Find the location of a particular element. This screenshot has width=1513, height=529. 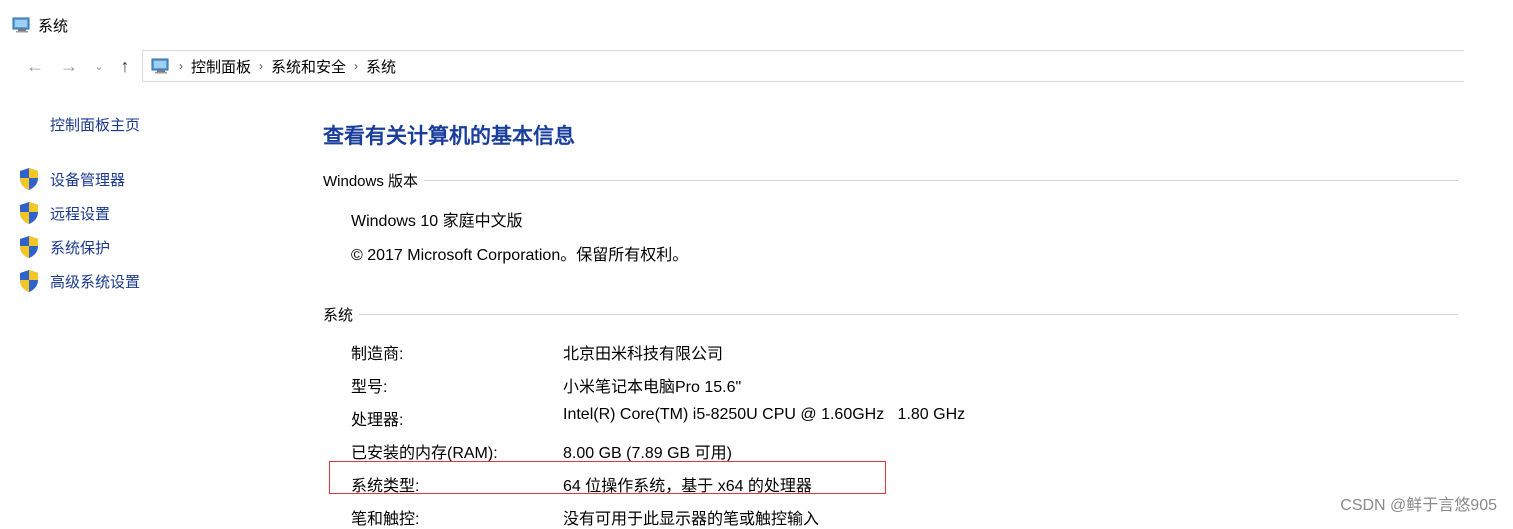

windows-edition-header: Windows 版本 is located at coordinates (890, 180).